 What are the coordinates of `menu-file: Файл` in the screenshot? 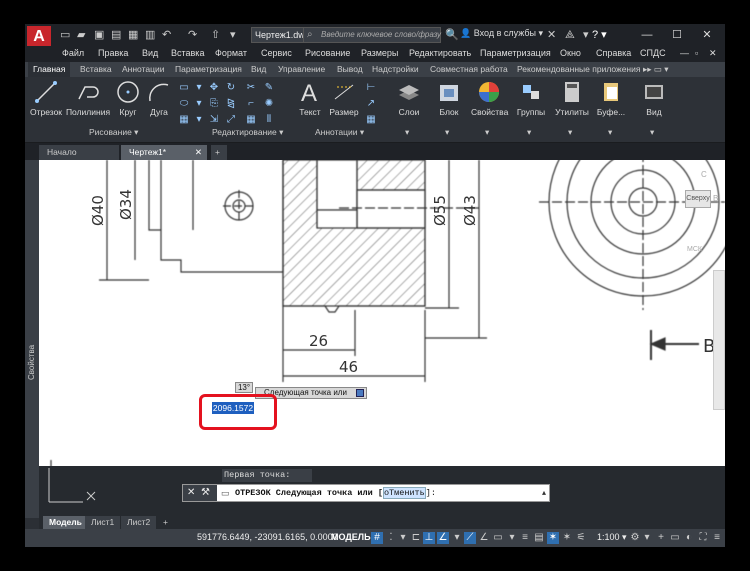 It's located at (73, 53).